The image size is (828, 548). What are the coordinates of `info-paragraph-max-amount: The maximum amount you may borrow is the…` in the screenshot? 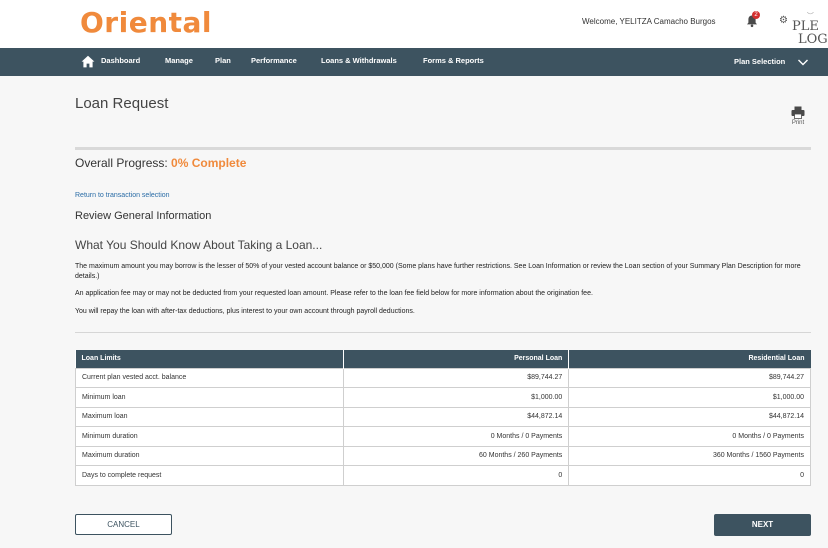 It's located at (438, 271).